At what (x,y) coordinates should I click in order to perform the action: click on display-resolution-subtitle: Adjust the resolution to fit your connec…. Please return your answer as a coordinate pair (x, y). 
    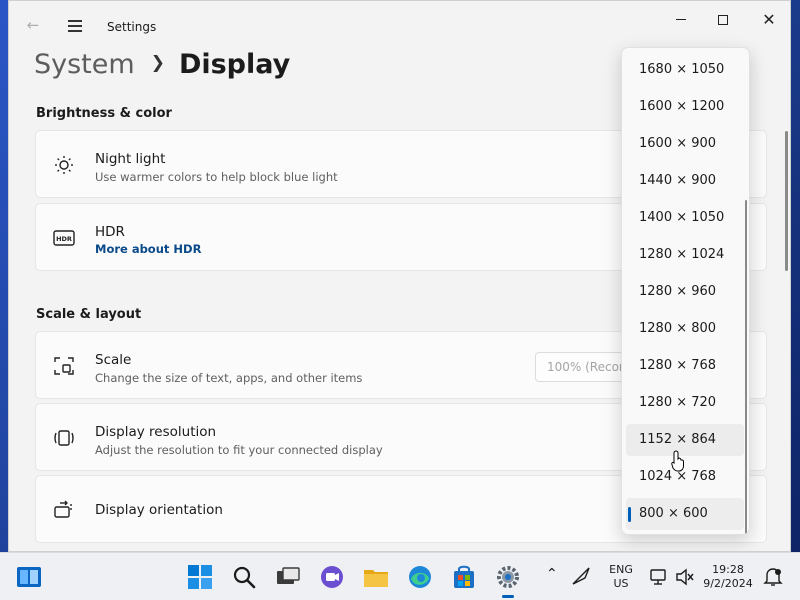
    Looking at the image, I should click on (239, 450).